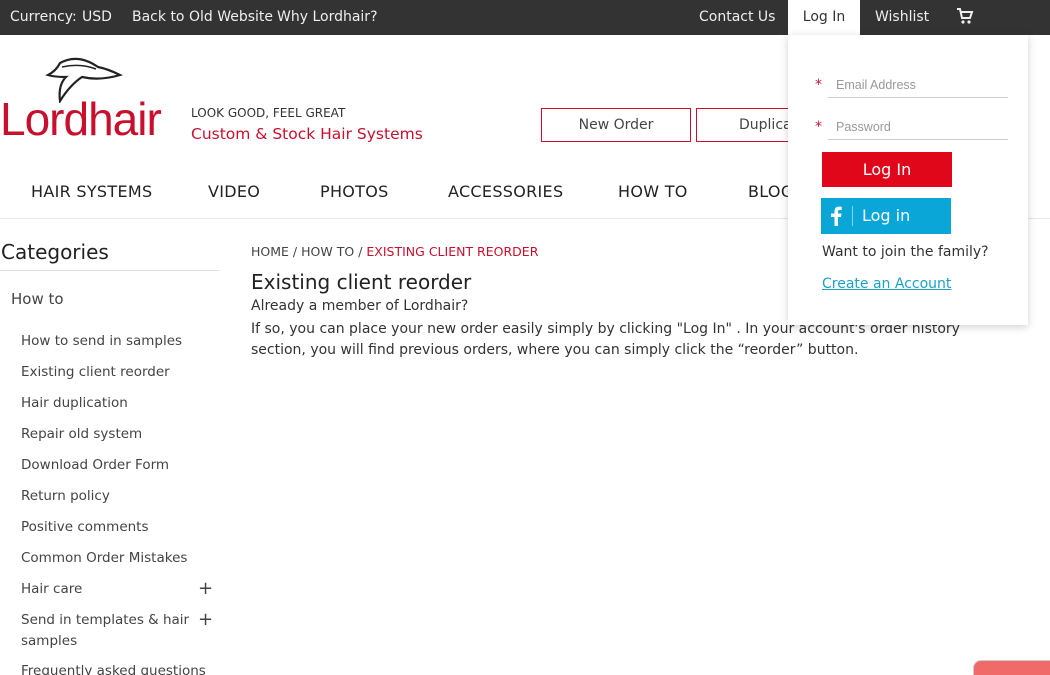 The width and height of the screenshot is (1050, 675). I want to click on subtagline: Custom & Stock Hair Systems, so click(307, 134).